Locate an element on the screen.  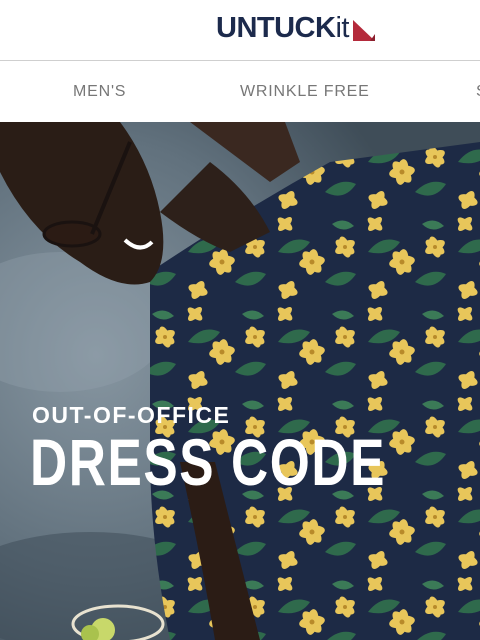
logo-wordmark: UNTUCKit is located at coordinates (282, 28).